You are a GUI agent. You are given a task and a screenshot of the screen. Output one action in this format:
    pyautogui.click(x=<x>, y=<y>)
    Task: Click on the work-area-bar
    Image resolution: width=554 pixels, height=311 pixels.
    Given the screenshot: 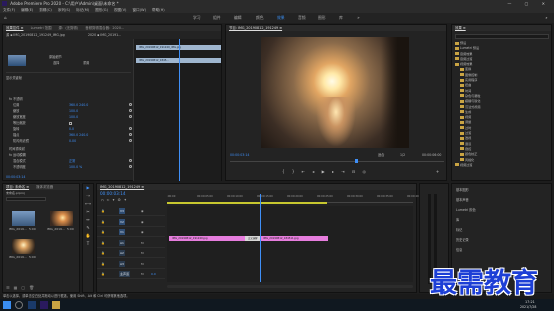 What is the action you would take?
    pyautogui.click(x=247, y=203)
    